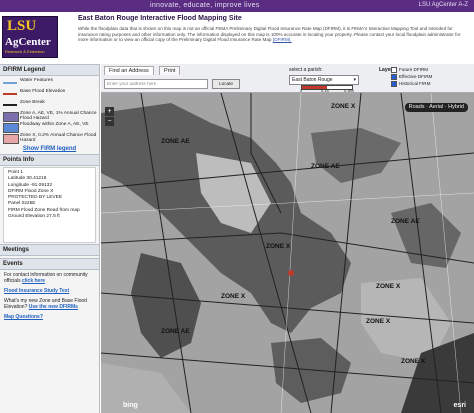  Describe the element at coordinates (415, 84) in the screenshot. I see `layer-label: Historical FIRM` at that location.